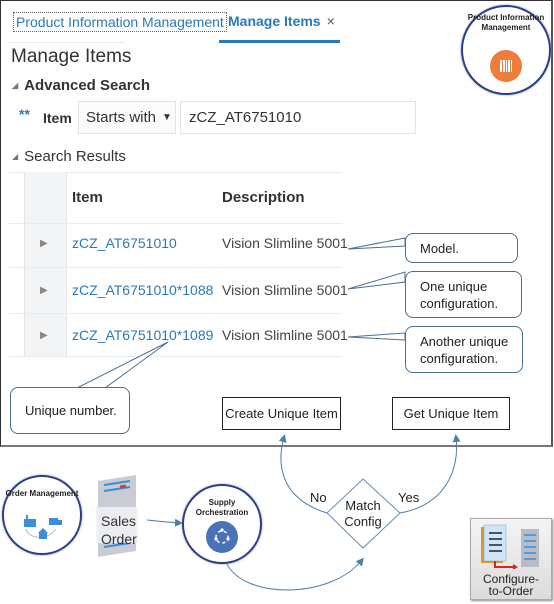 The image size is (554, 604). Describe the element at coordinates (43, 527) in the screenshot. I see `factory-truck-house-icon` at that location.